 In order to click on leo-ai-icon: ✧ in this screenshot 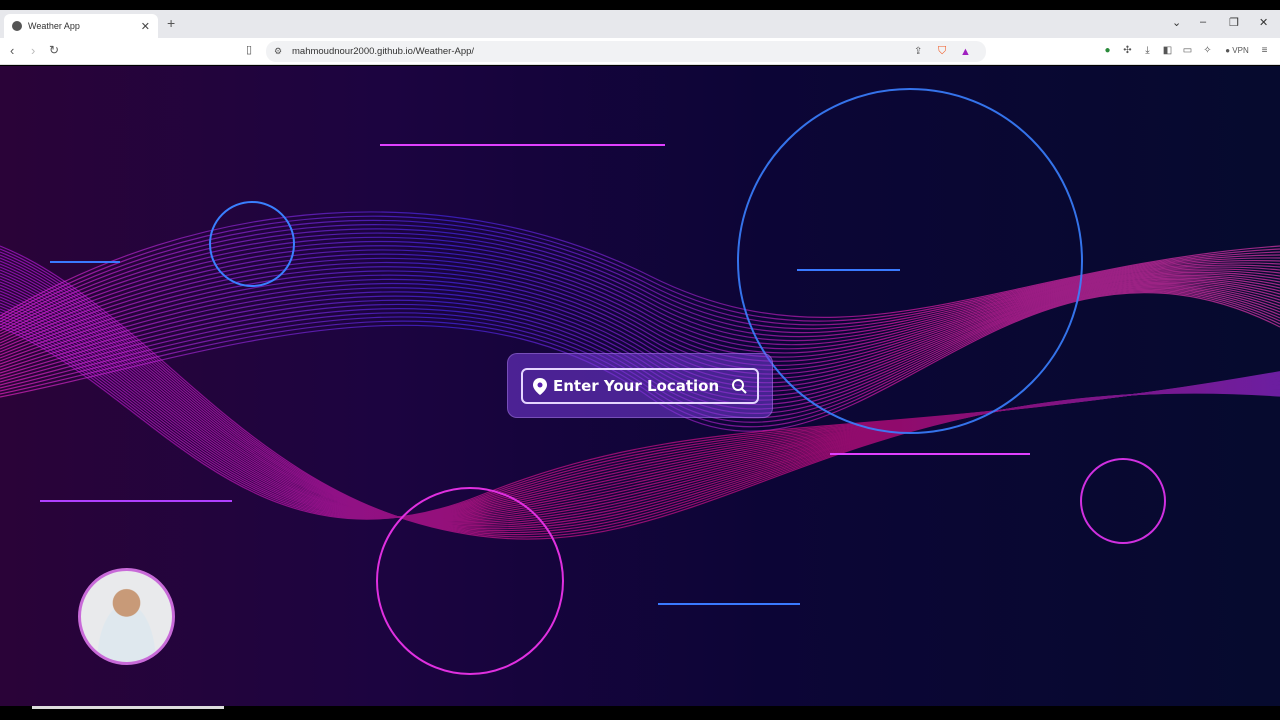, I will do `click(1207, 50)`.